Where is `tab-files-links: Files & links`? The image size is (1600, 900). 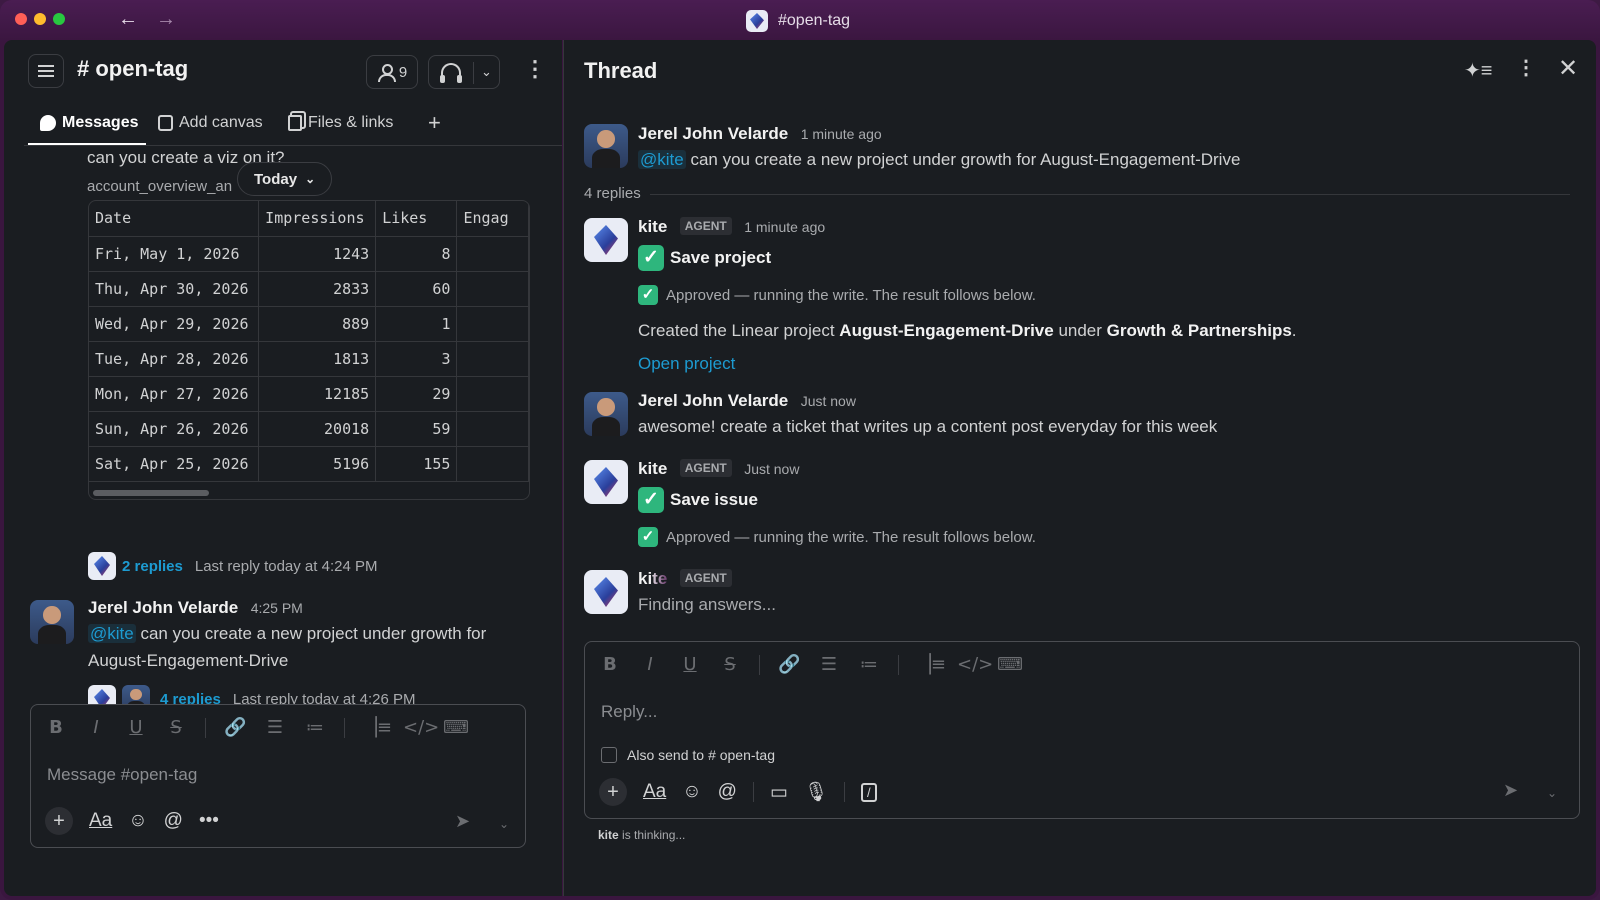 tab-files-links: Files & links is located at coordinates (340, 123).